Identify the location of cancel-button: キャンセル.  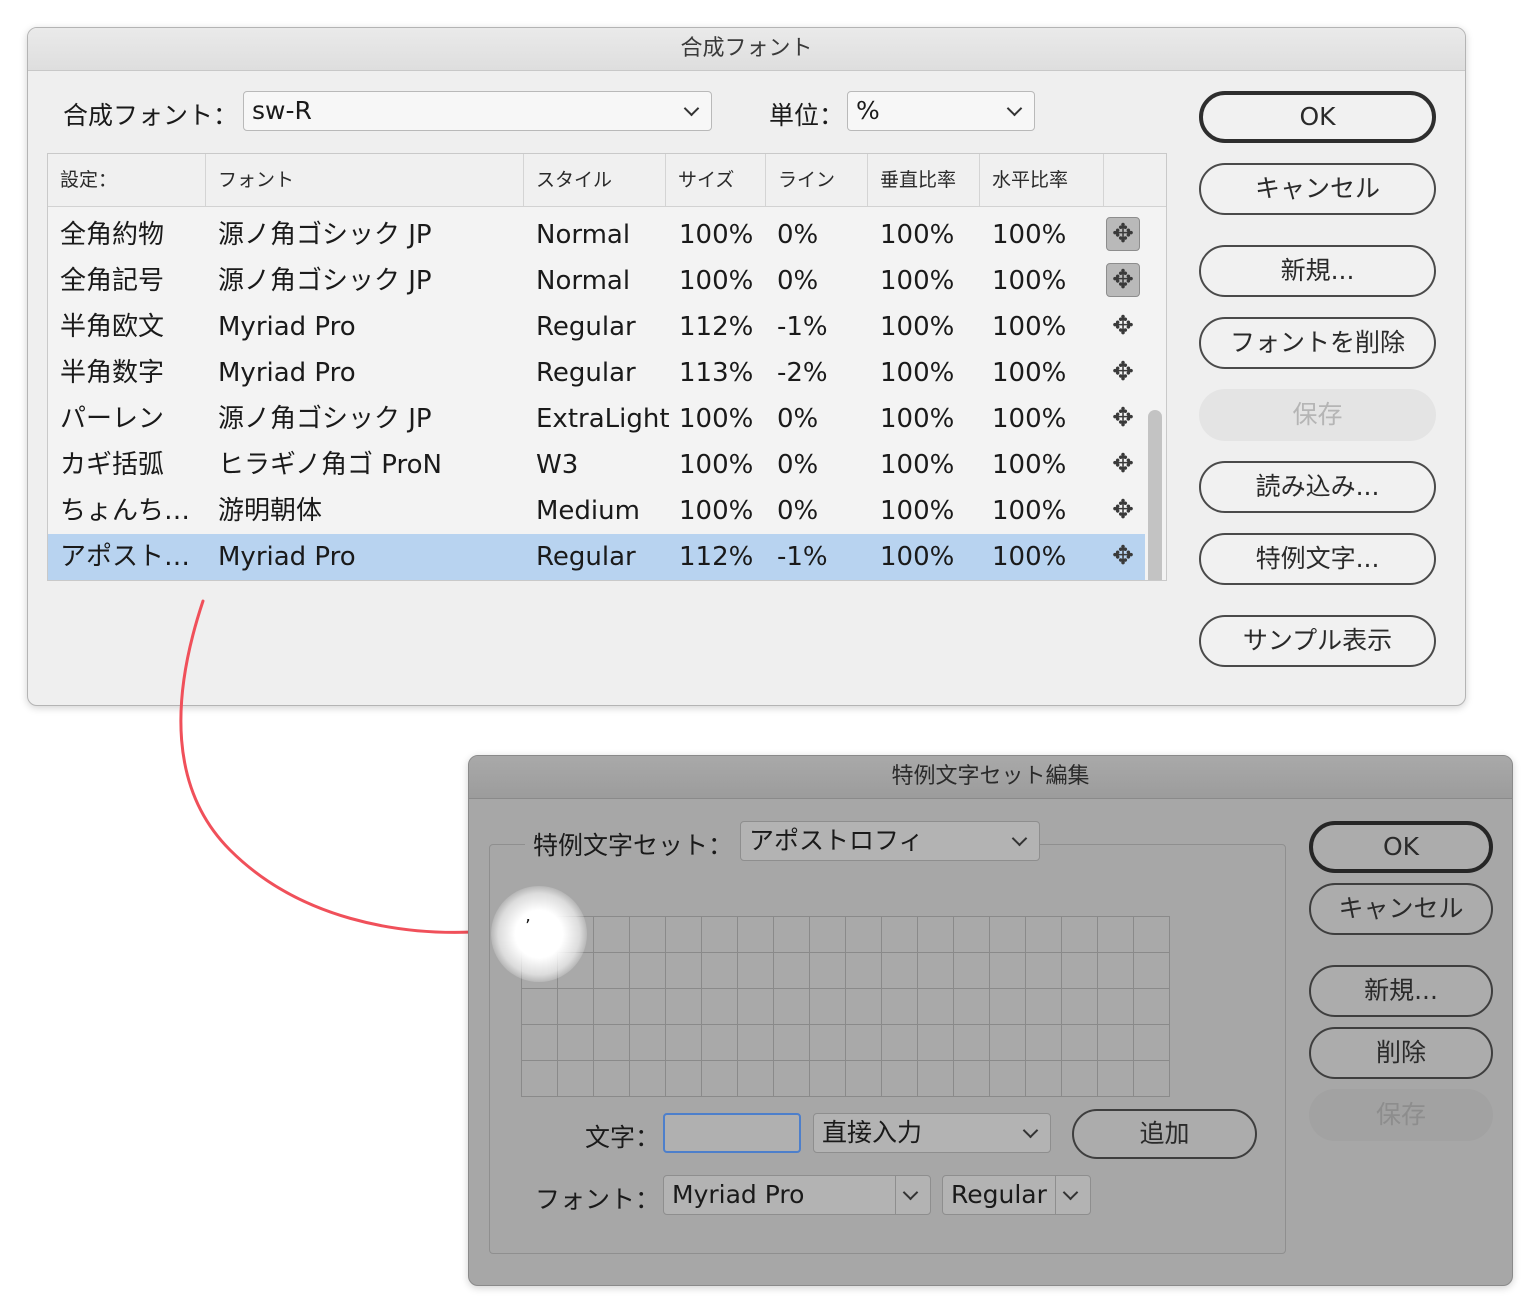
(1401, 909).